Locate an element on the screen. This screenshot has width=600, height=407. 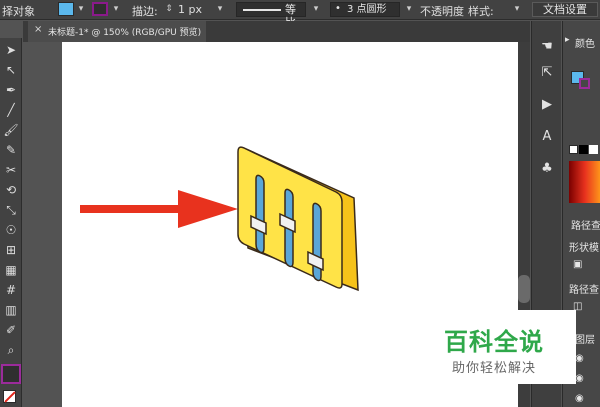
color-spectrum is located at coordinates (584, 182).